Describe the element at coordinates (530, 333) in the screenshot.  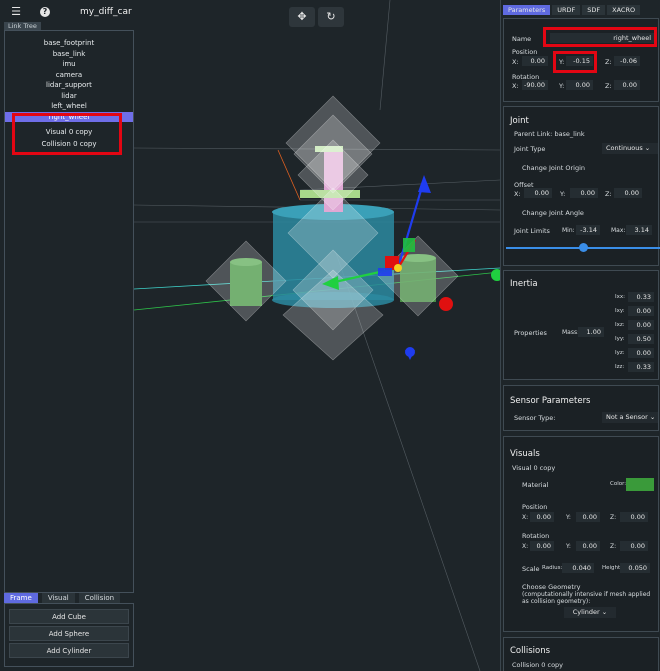
I see `properties-label: Properties` at that location.